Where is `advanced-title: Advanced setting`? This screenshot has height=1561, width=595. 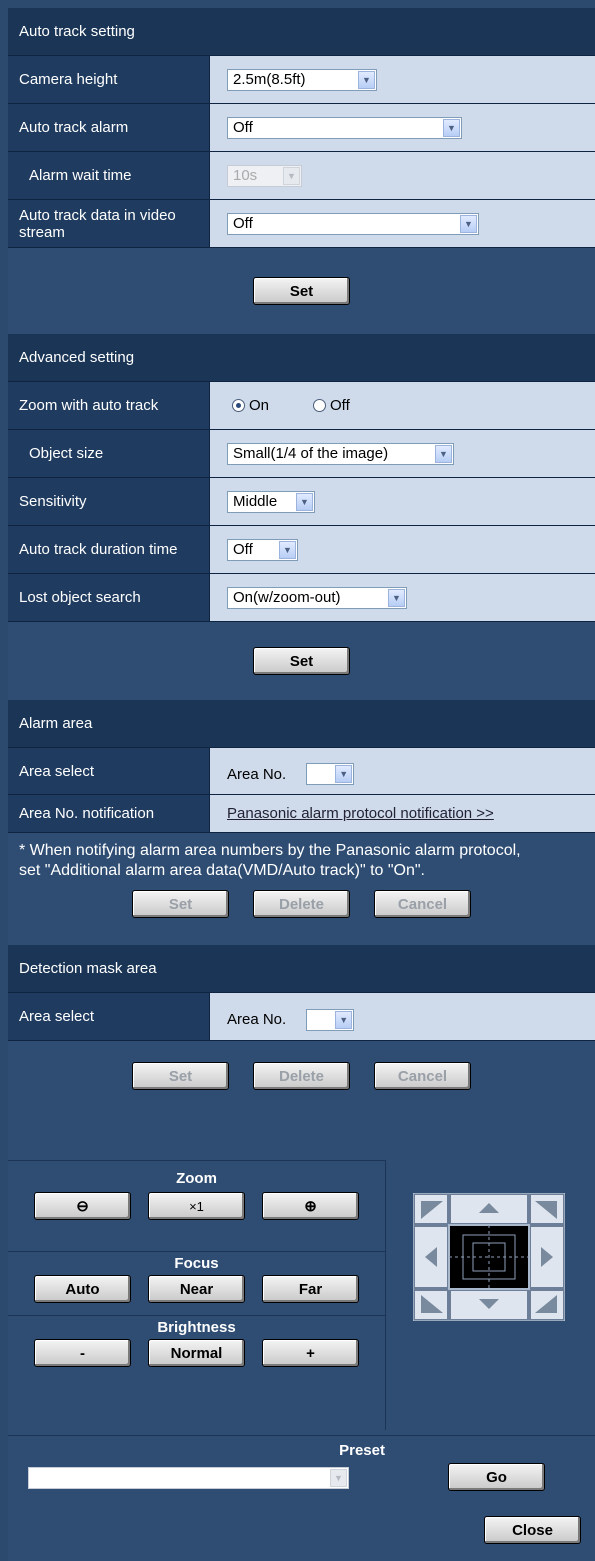 advanced-title: Advanced setting is located at coordinates (77, 357).